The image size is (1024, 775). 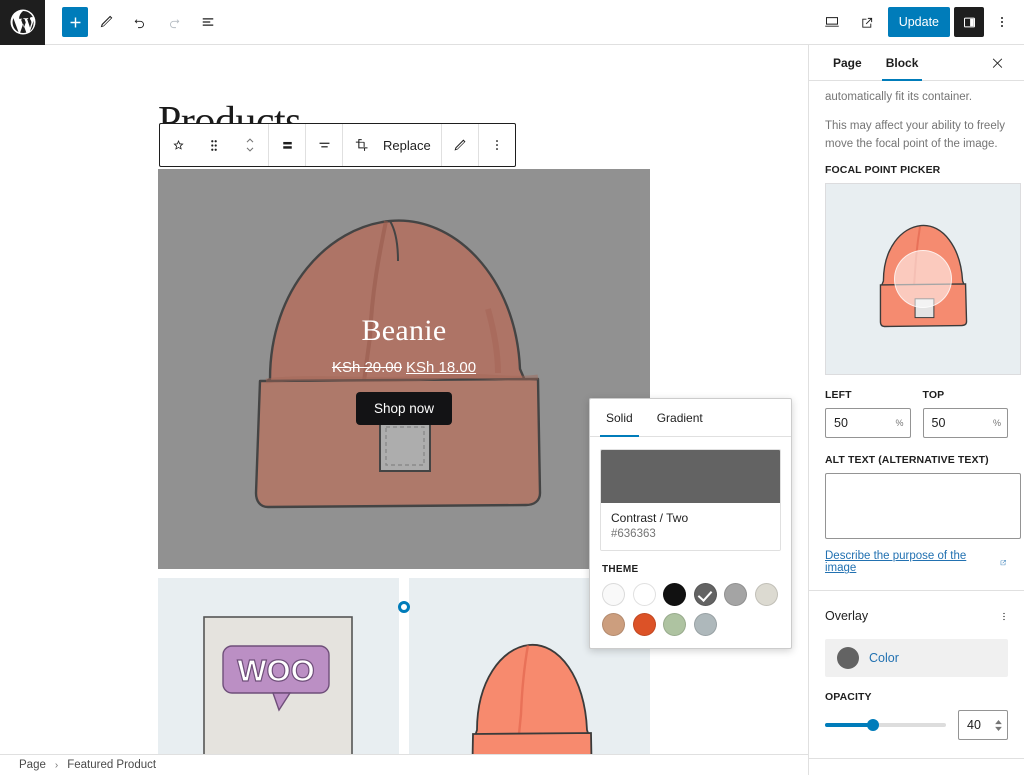 I want to click on opacity-slider, so click(x=885, y=725).